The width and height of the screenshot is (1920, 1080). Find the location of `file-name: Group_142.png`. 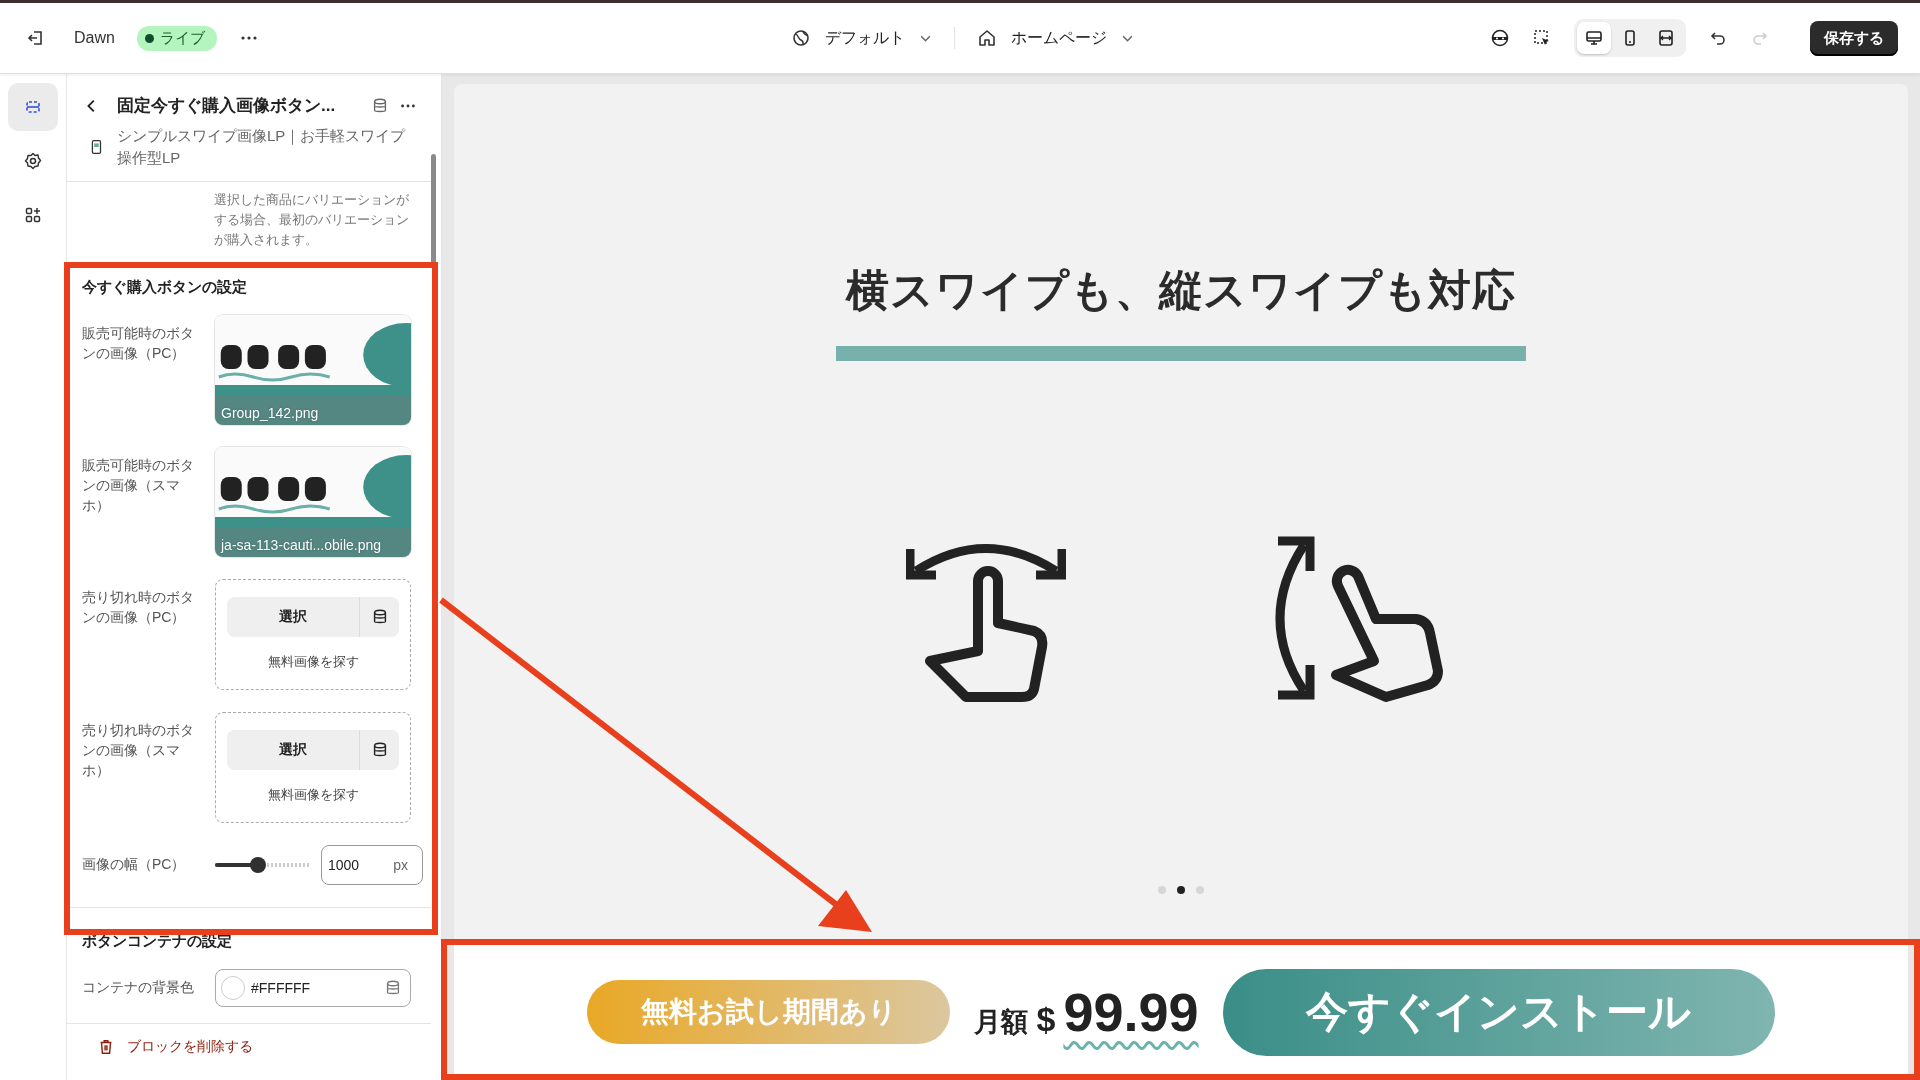

file-name: Group_142.png is located at coordinates (270, 412).